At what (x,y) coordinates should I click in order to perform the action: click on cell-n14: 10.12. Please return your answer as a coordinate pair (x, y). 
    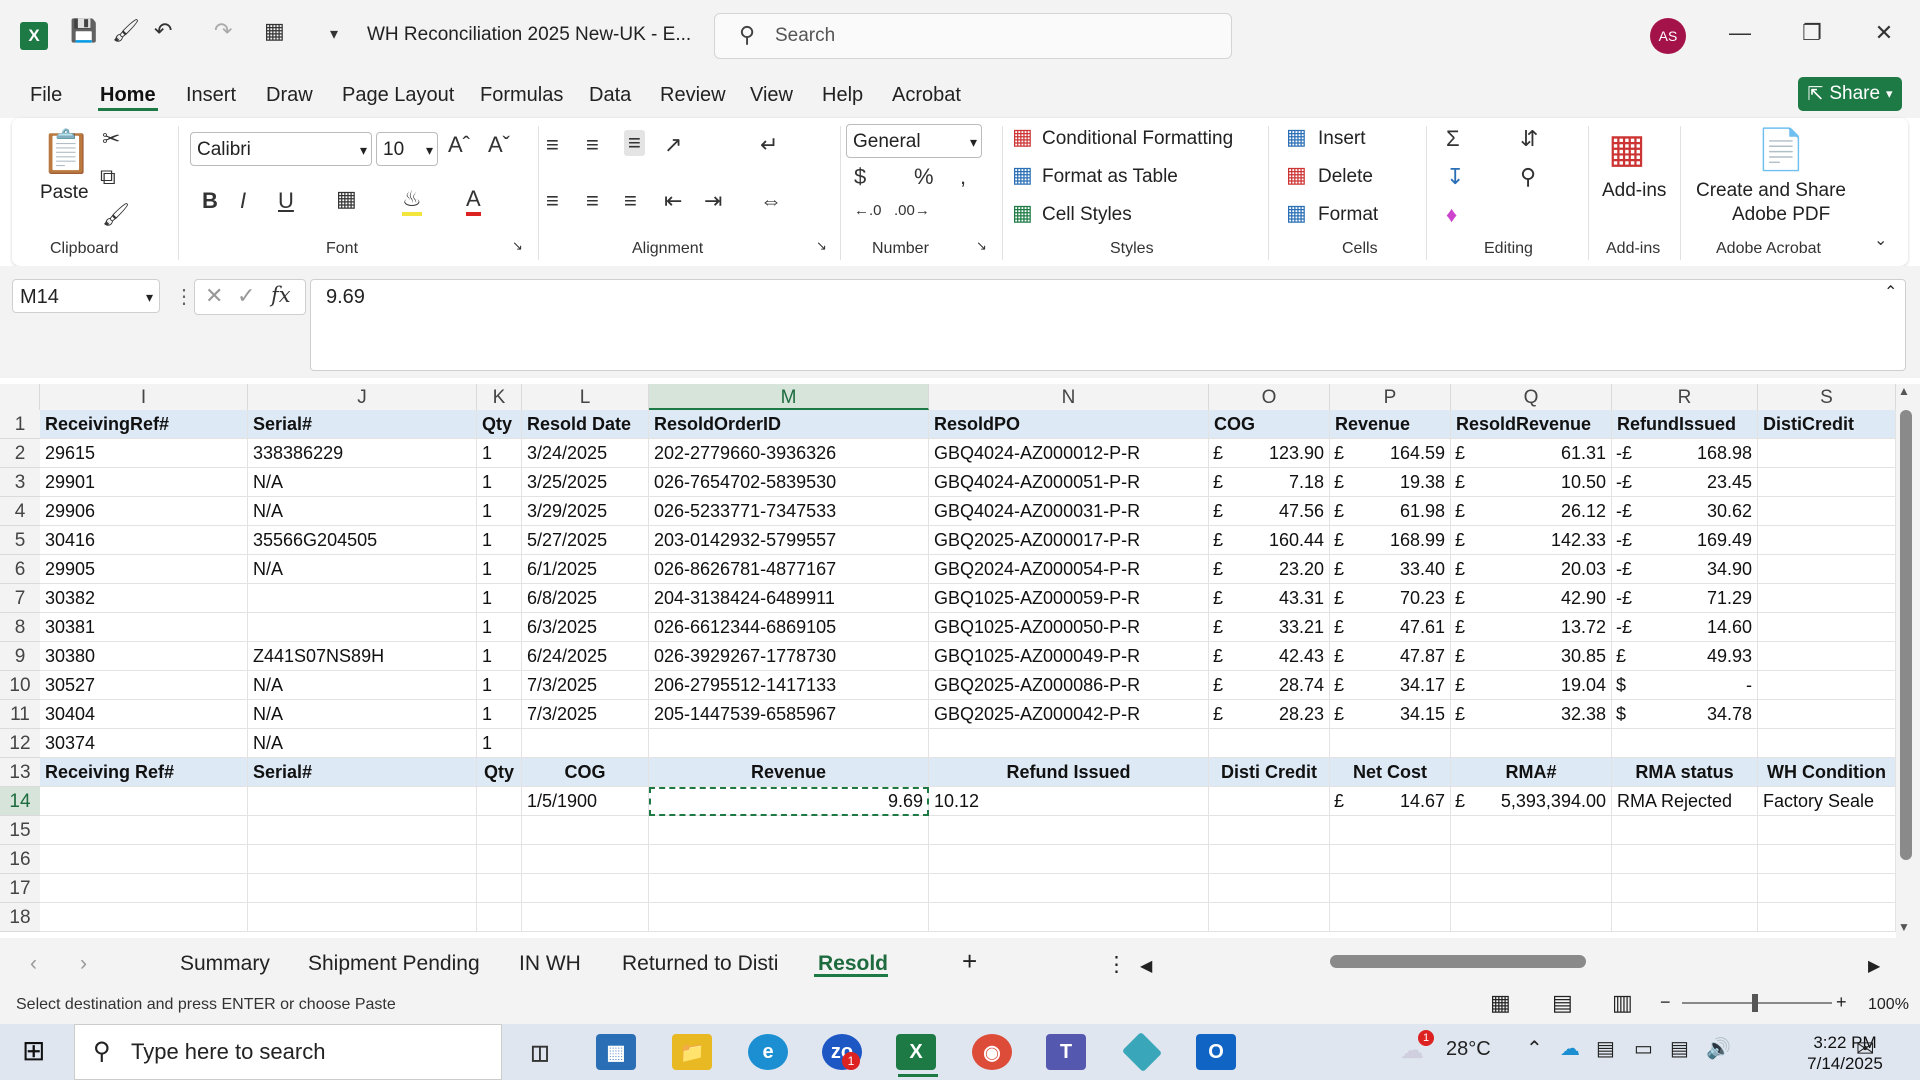
    Looking at the image, I should click on (1069, 801).